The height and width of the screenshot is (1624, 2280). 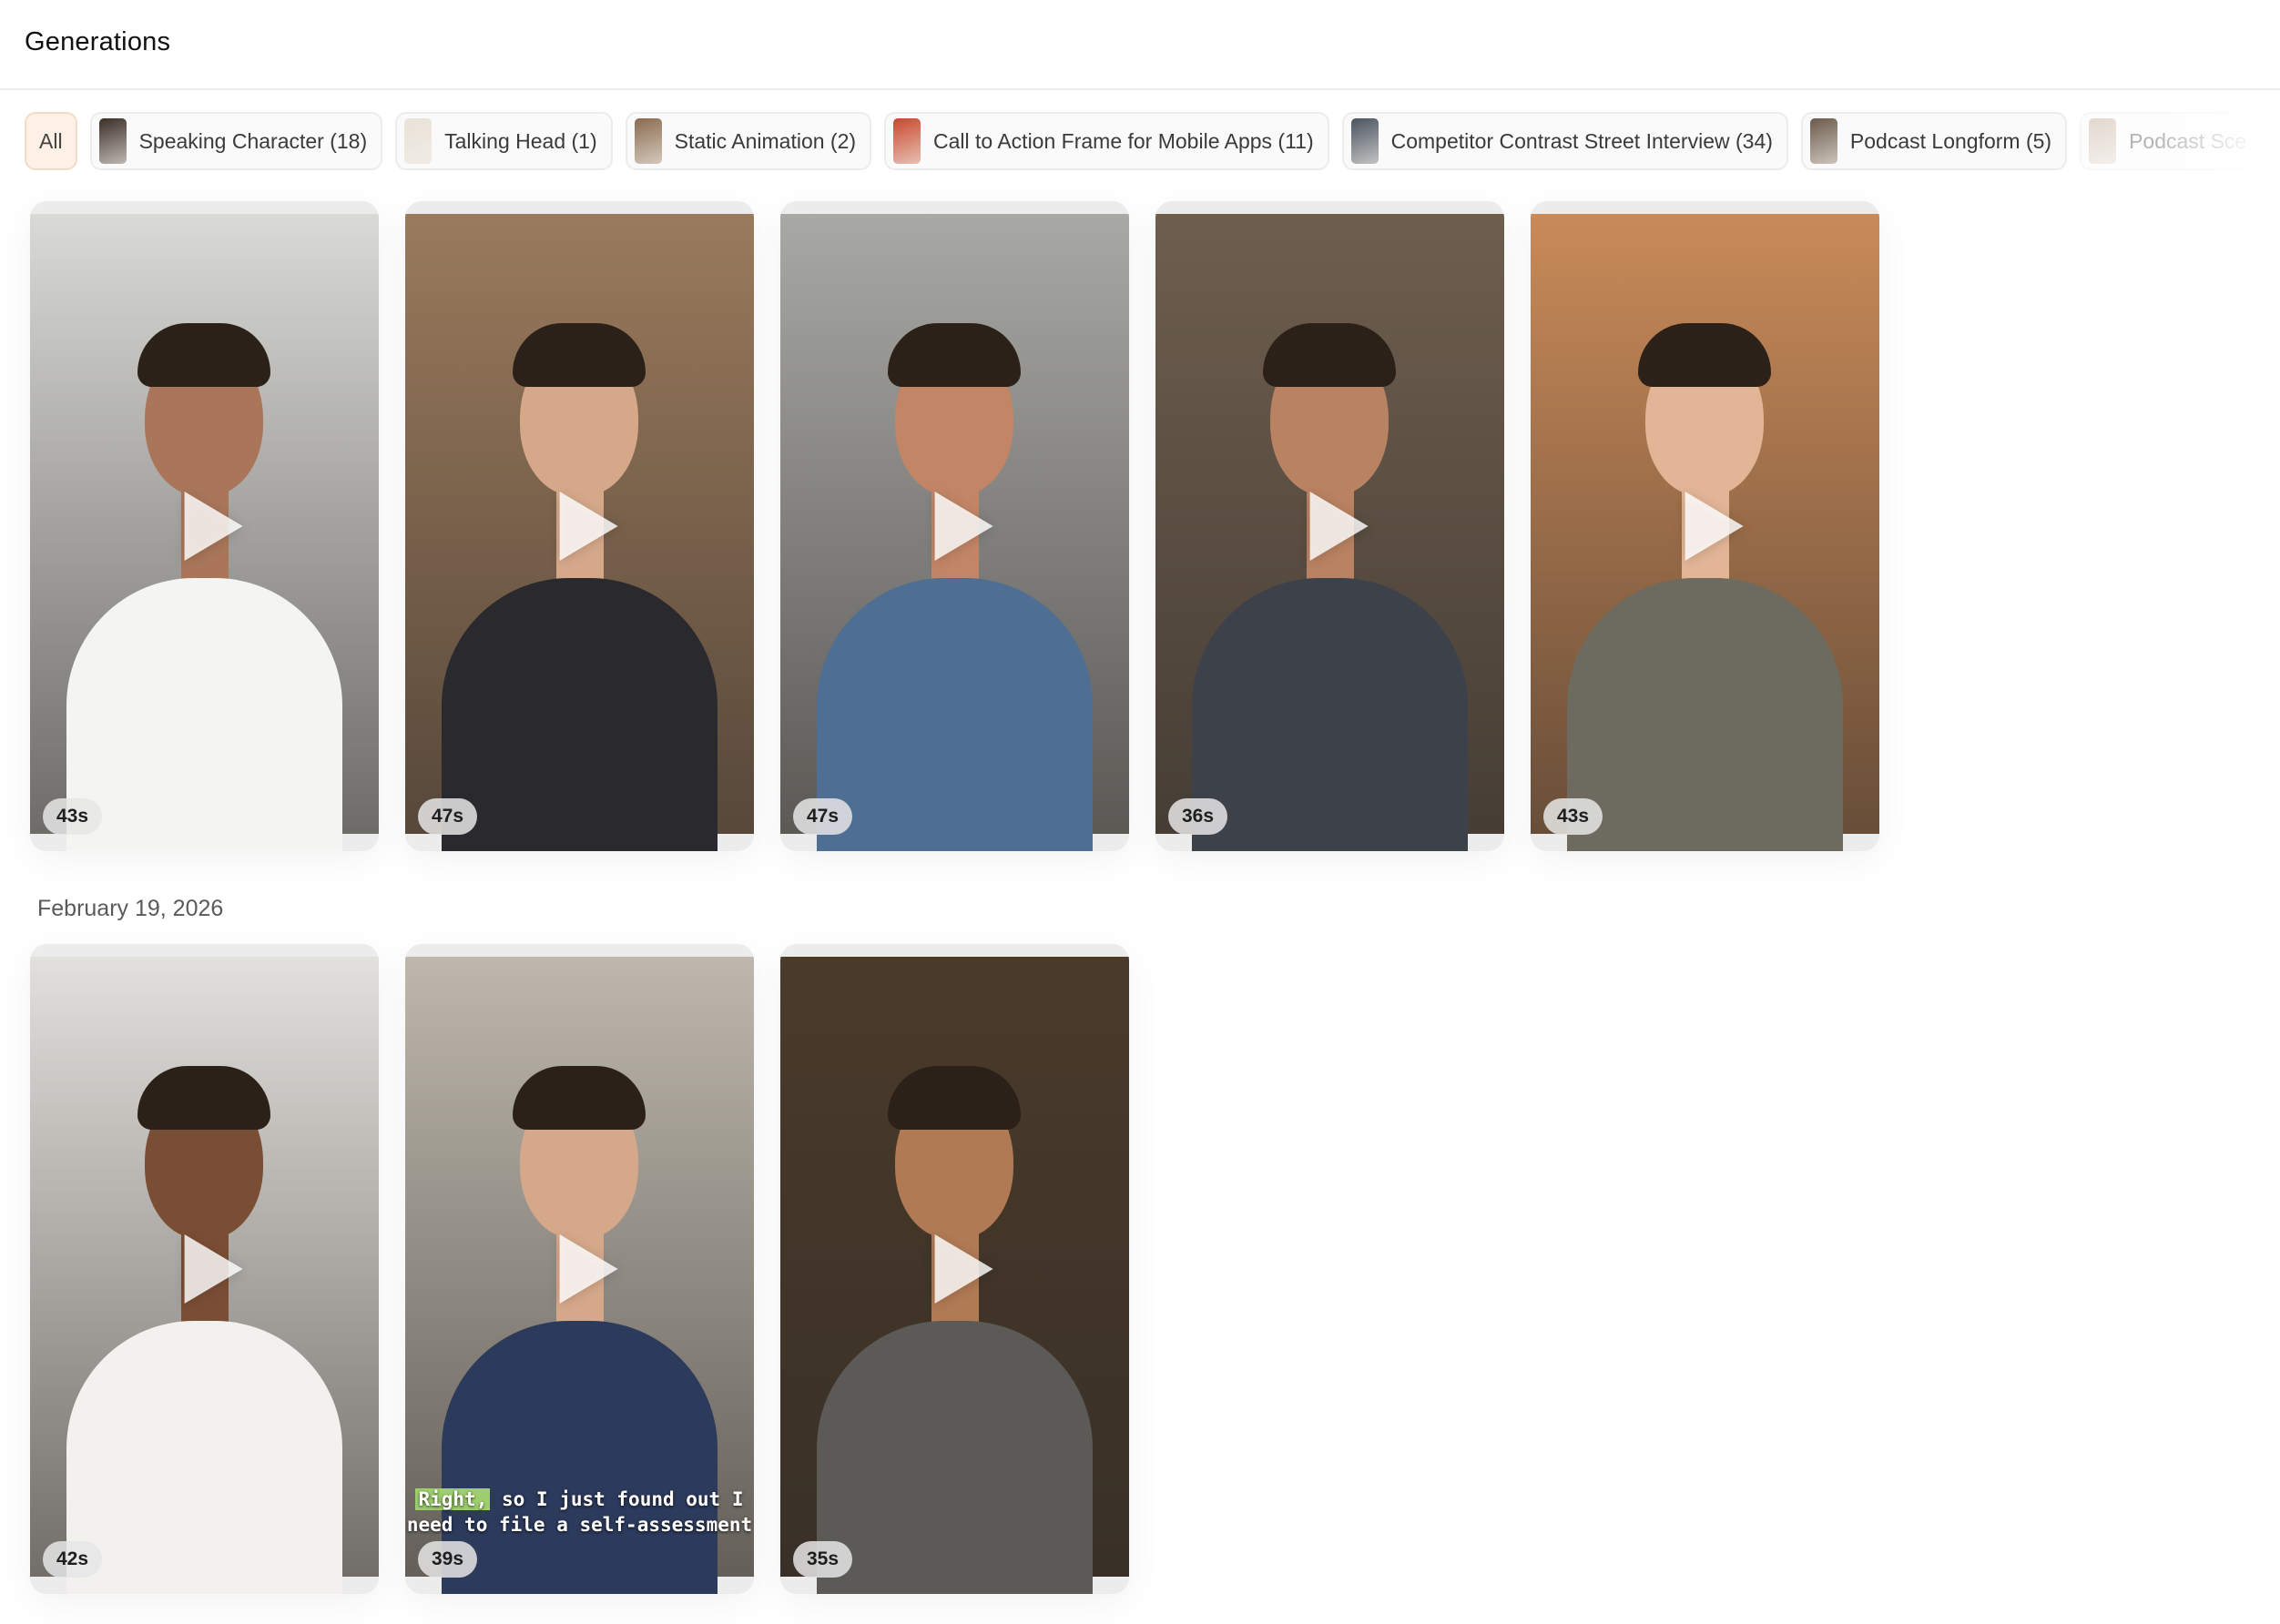 I want to click on duration-badge: 42s, so click(x=73, y=1559).